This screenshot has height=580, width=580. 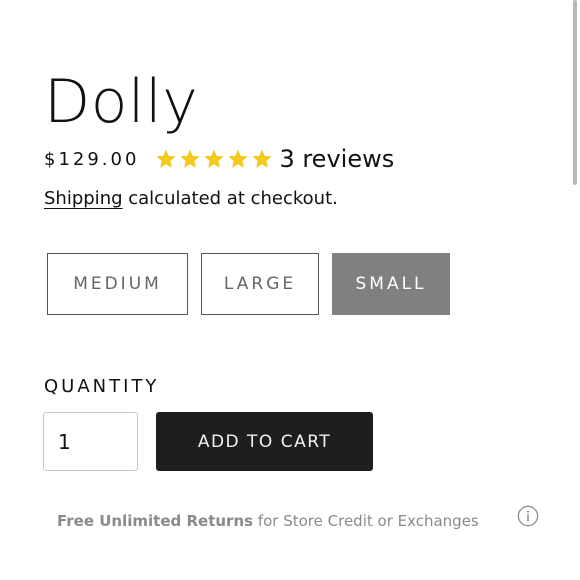 I want to click on add-to-cart-button: ADD TO CART, so click(x=264, y=441).